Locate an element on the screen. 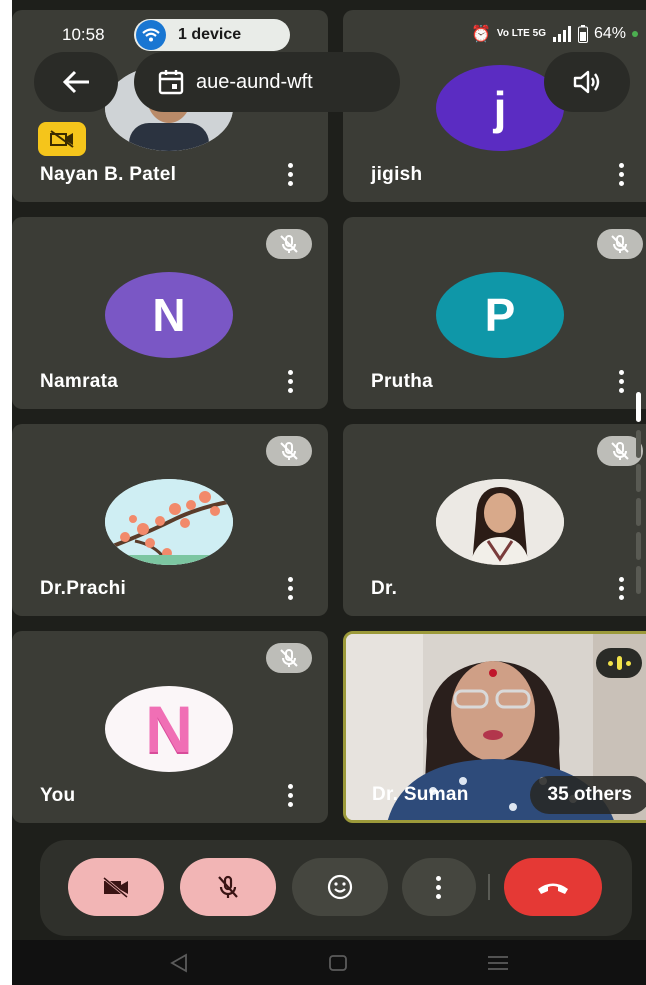 The image size is (646, 985). camera-off-icon is located at coordinates (115, 887).